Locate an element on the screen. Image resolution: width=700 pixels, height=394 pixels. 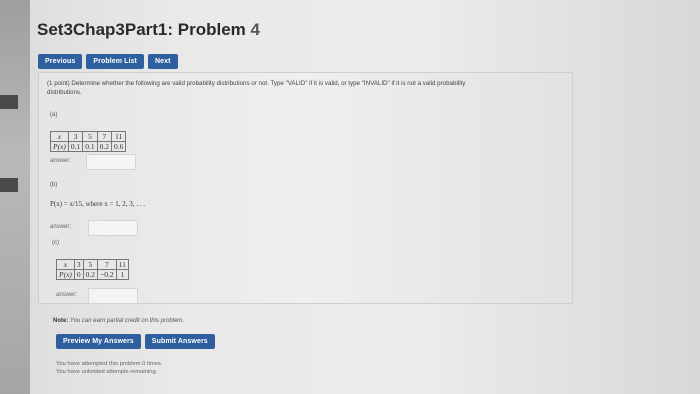
table-row: P(x) 0 0.2 −0.2 1 is located at coordinates (92, 274).